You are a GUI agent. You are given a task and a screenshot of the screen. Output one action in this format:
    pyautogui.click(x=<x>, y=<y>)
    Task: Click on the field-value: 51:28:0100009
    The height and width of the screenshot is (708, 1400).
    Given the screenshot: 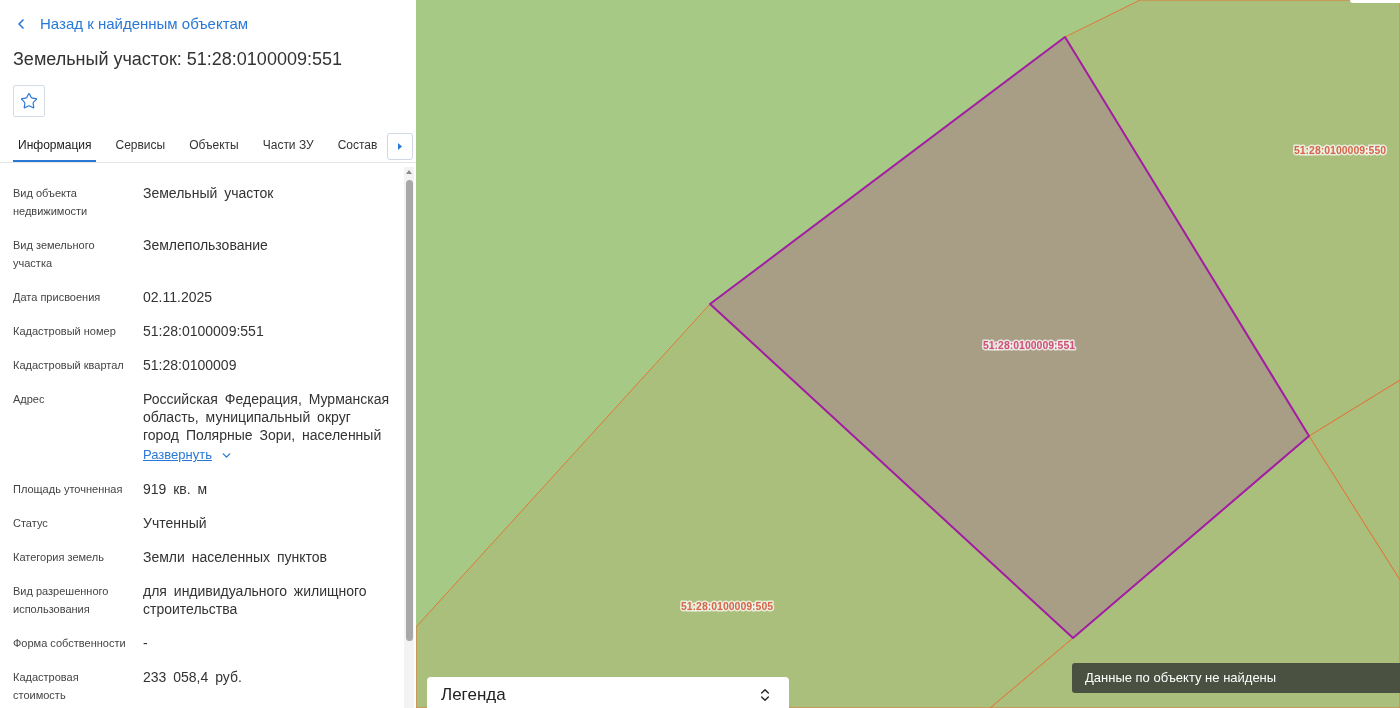 What is the action you would take?
    pyautogui.click(x=190, y=365)
    